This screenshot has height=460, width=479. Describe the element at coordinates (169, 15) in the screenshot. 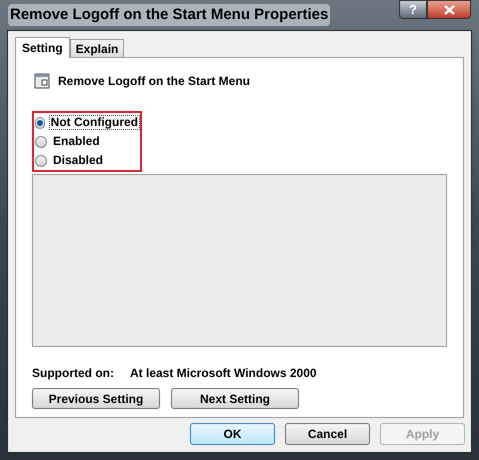

I see `window-title: Remove Logoff on the Start Menu Properties` at that location.